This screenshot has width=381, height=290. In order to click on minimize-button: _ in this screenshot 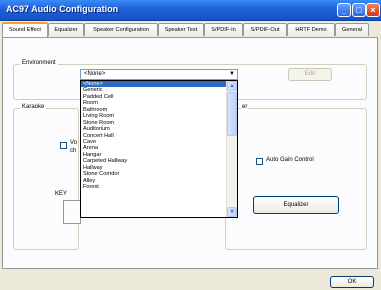, I will do `click(344, 10)`.